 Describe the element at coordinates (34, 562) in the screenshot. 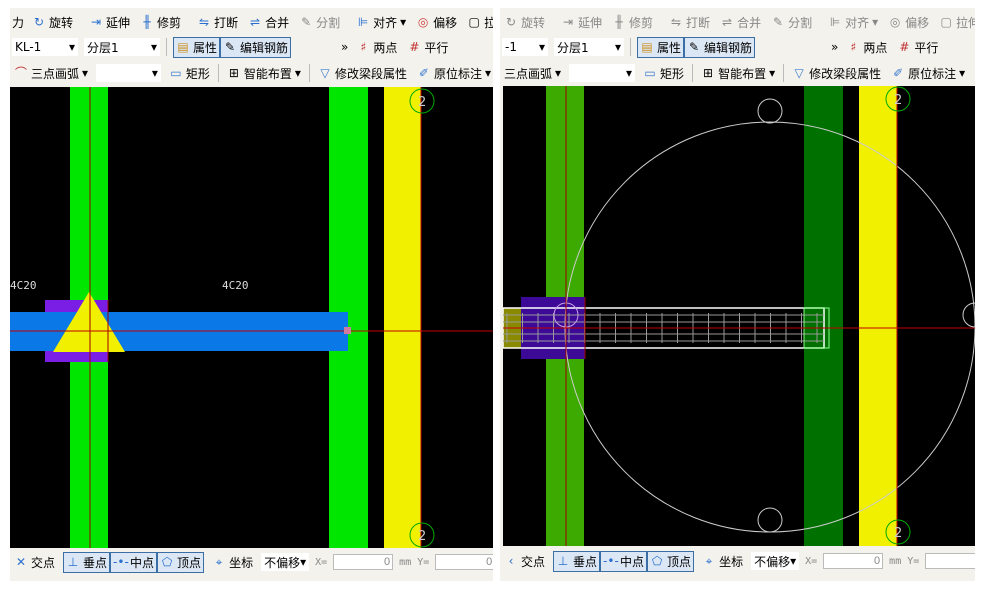

I see `intersect-snap: ✕ 交点` at that location.